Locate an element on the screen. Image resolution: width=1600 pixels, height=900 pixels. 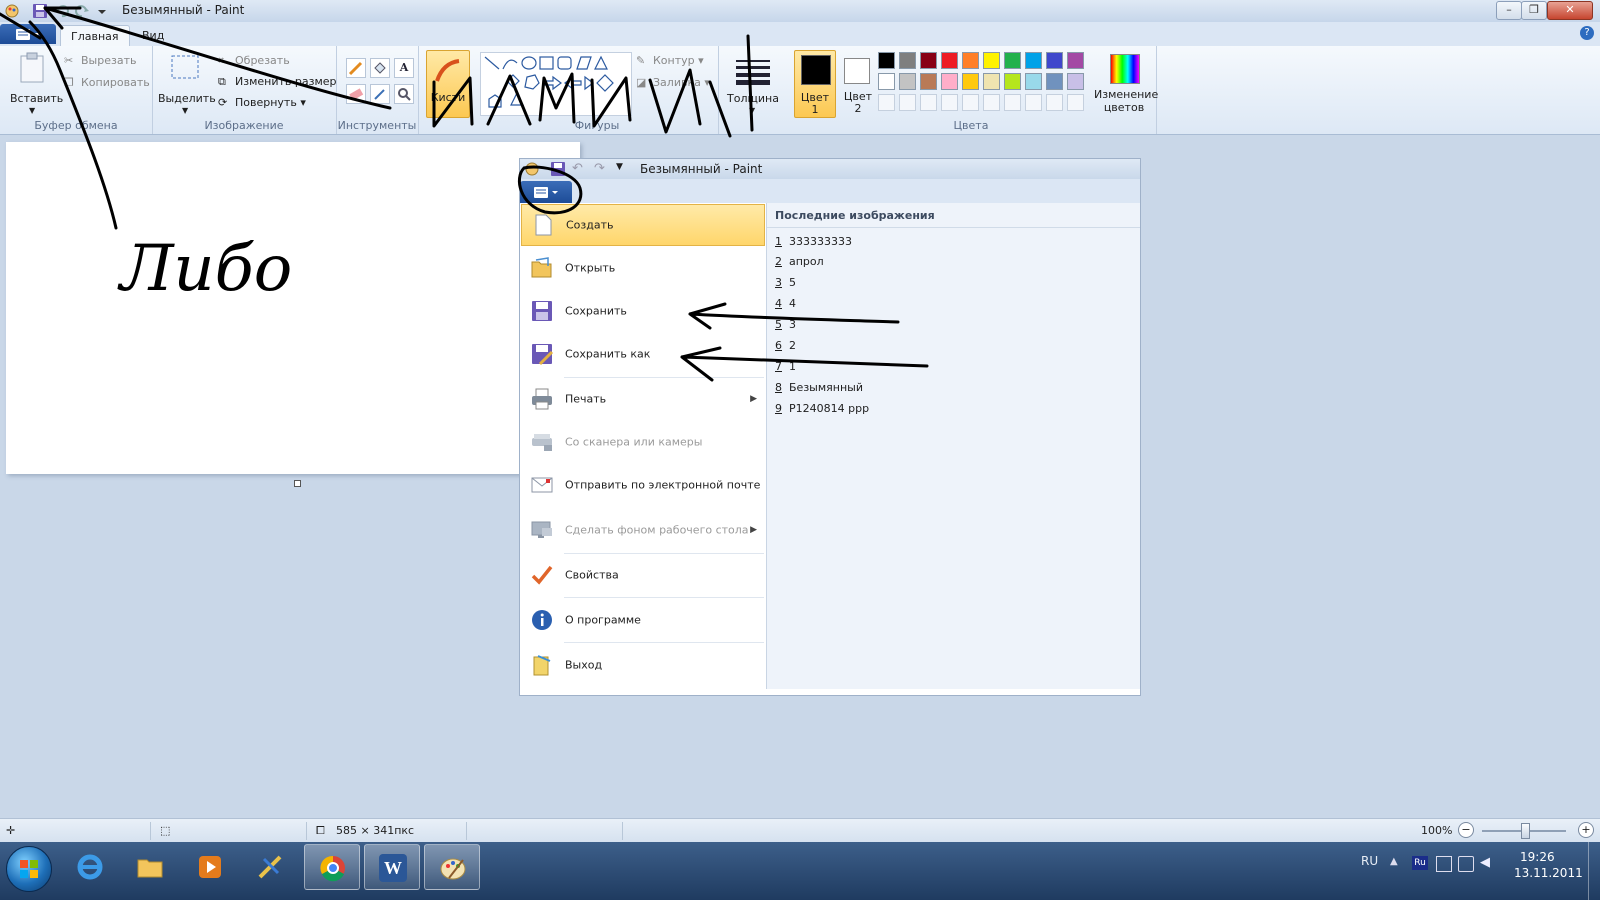
recent-item: 53 is located at coordinates (785, 327).